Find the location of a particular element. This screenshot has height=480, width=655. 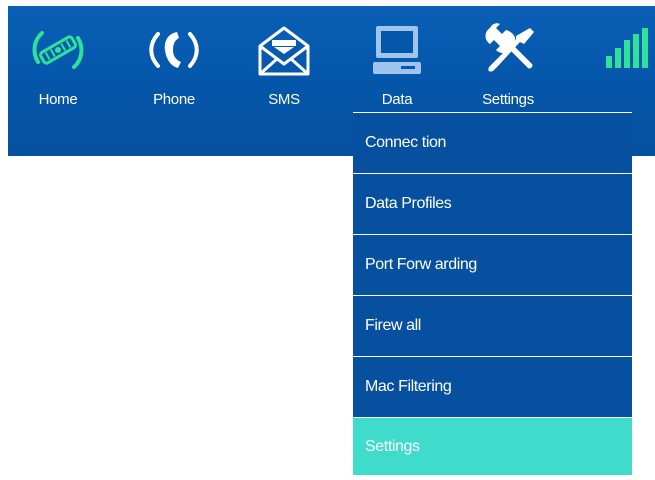

nav-data: Data is located at coordinates (397, 64).